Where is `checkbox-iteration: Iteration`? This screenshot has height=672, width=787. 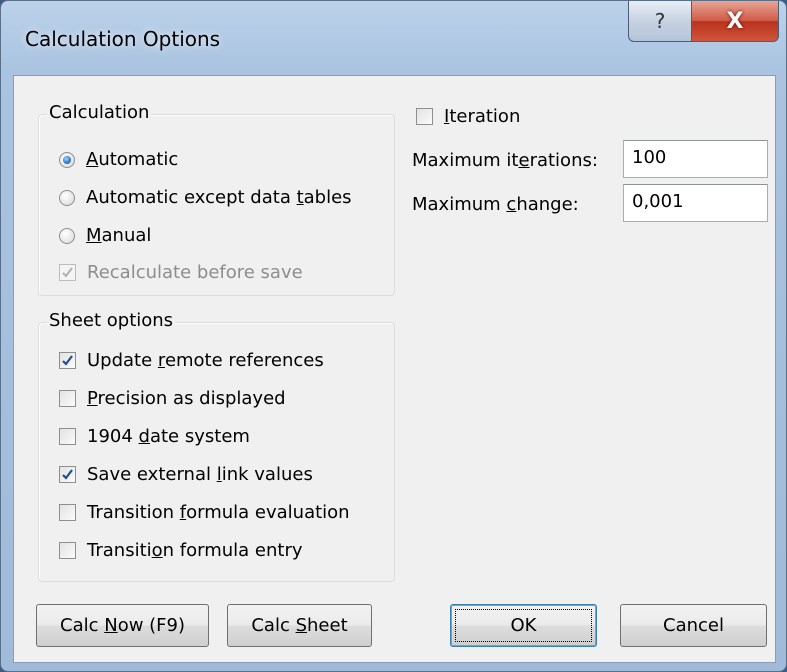
checkbox-iteration: Iteration is located at coordinates (468, 116).